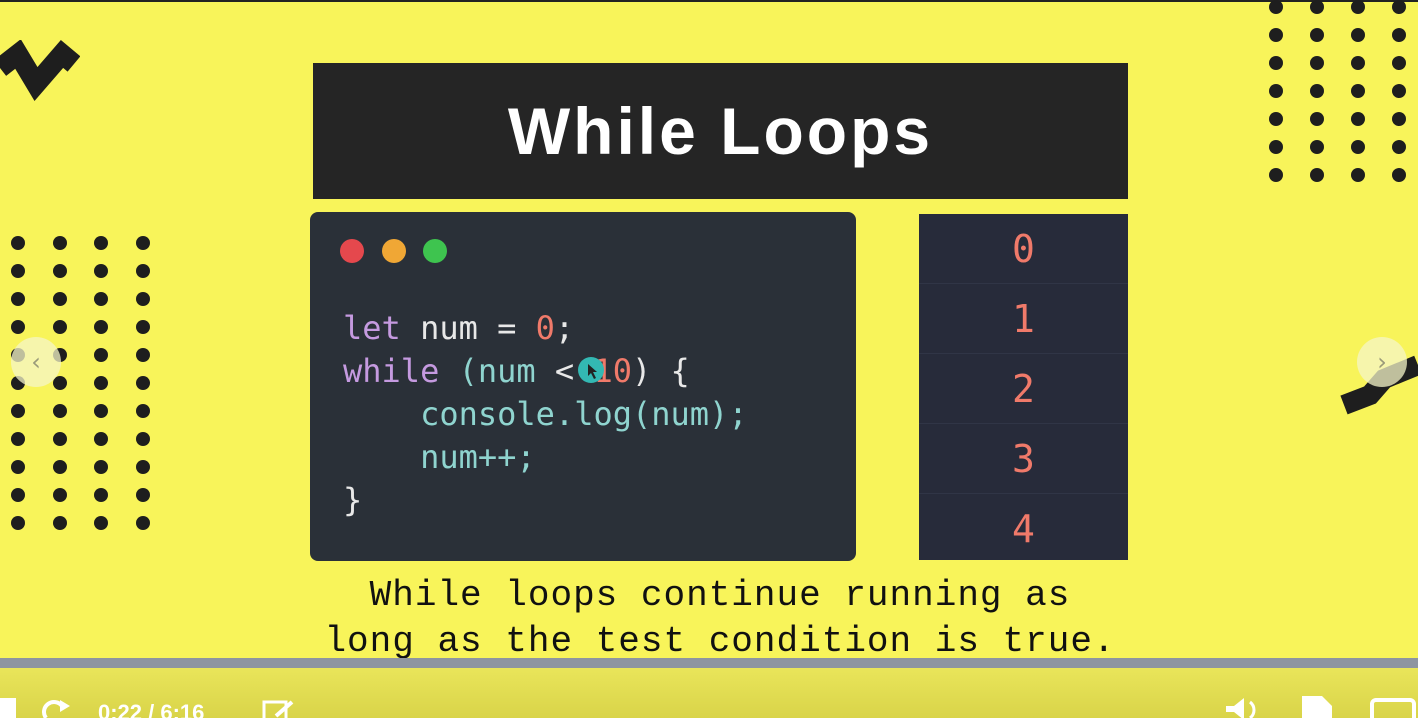 The image size is (1418, 718). Describe the element at coordinates (372, 328) in the screenshot. I see `code-token: let` at that location.